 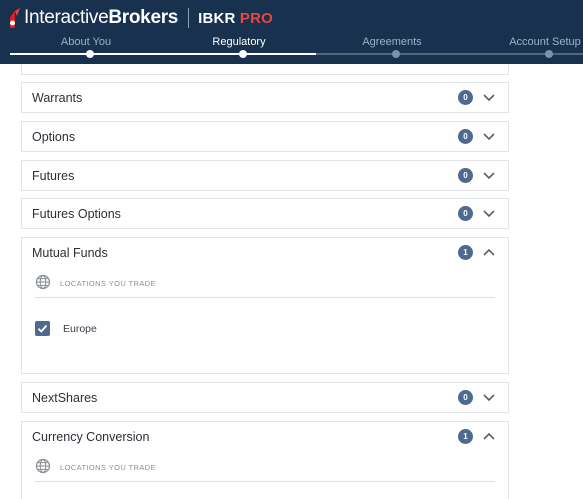 What do you see at coordinates (449, 54) in the screenshot?
I see `progress-track-remaining` at bounding box center [449, 54].